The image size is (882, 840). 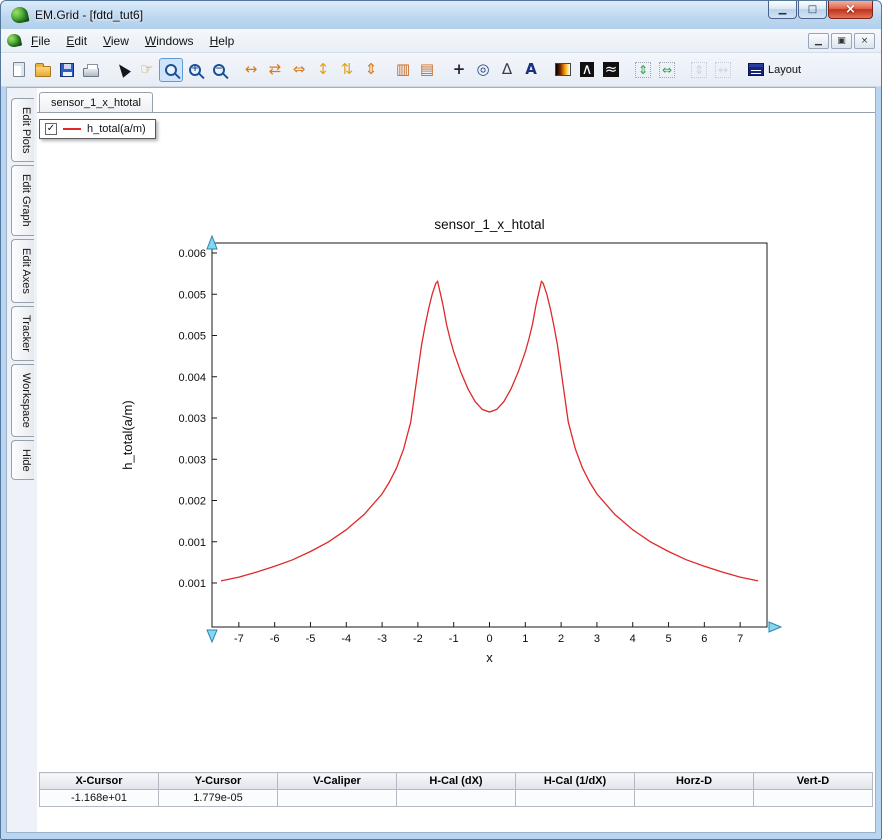 What do you see at coordinates (116, 129) in the screenshot?
I see `legend-label: h_total(a/m)` at bounding box center [116, 129].